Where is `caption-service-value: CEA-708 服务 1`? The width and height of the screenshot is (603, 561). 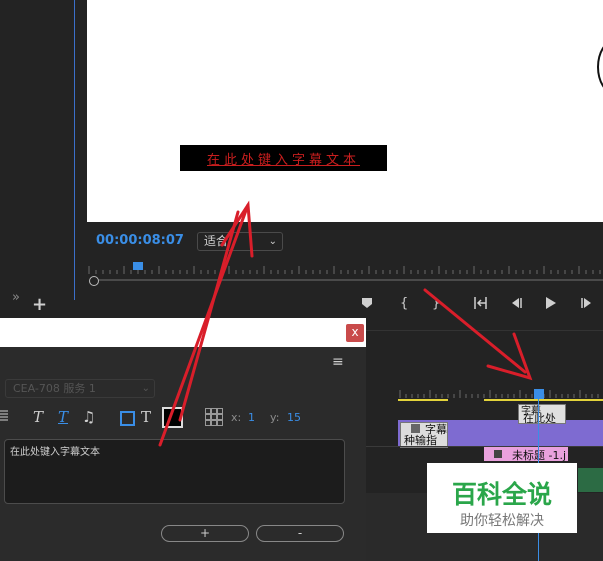 caption-service-value: CEA-708 服务 1 is located at coordinates (54, 388).